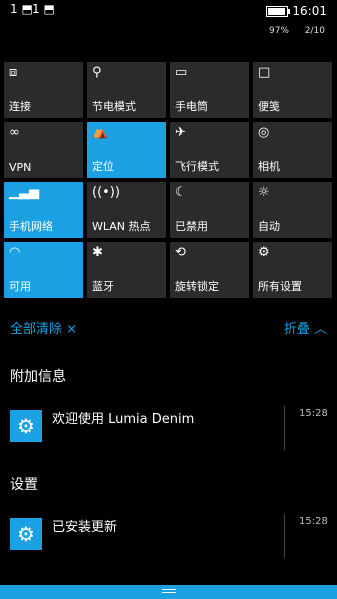 The width and height of the screenshot is (337, 599). I want to click on tile-location: ⛺ 定位, so click(126, 150).